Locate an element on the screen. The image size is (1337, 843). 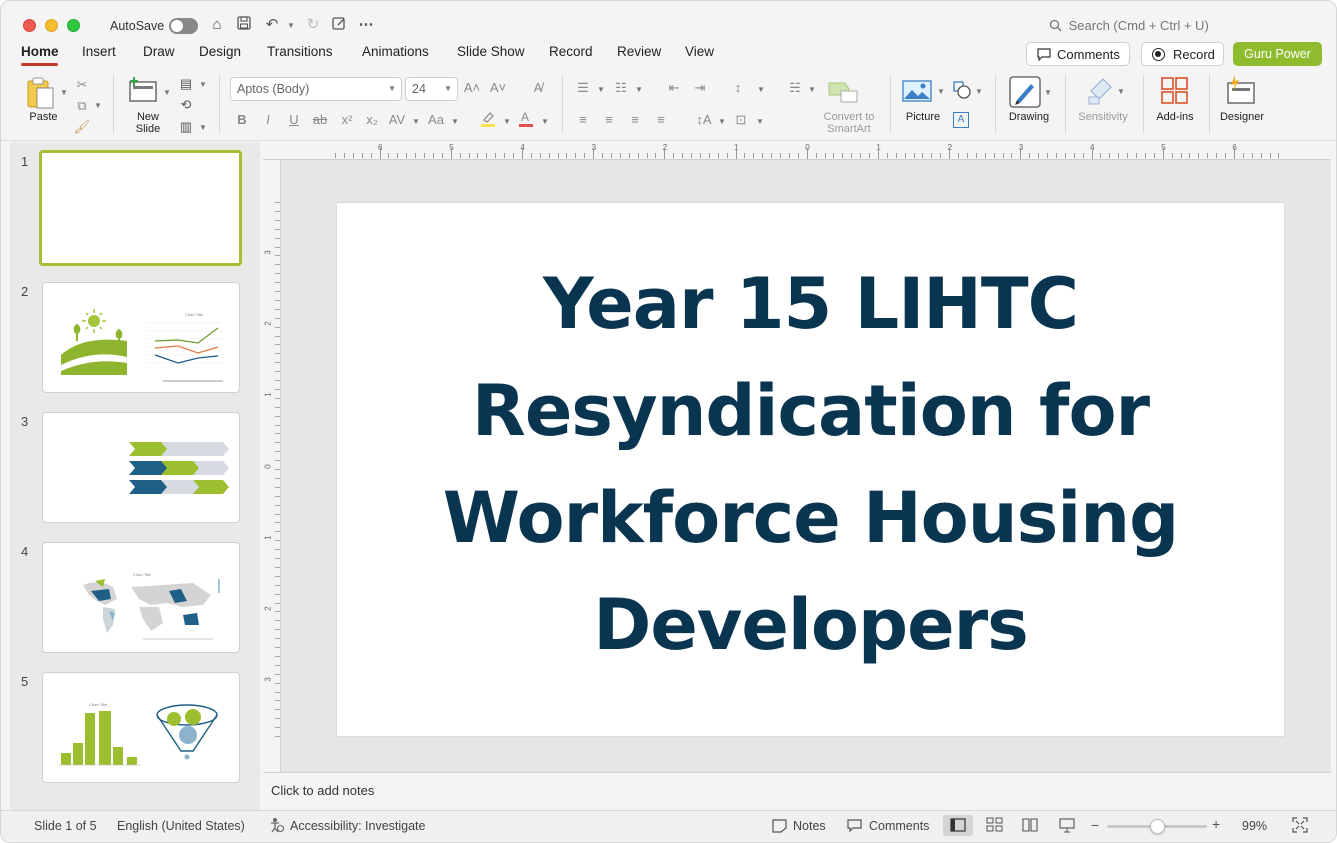
new-slide-dropdown-icon: ▼ is located at coordinates (167, 92).